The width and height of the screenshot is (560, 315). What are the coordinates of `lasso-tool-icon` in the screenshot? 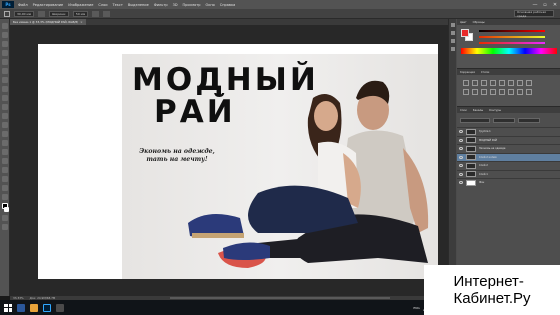 It's located at (4, 44).